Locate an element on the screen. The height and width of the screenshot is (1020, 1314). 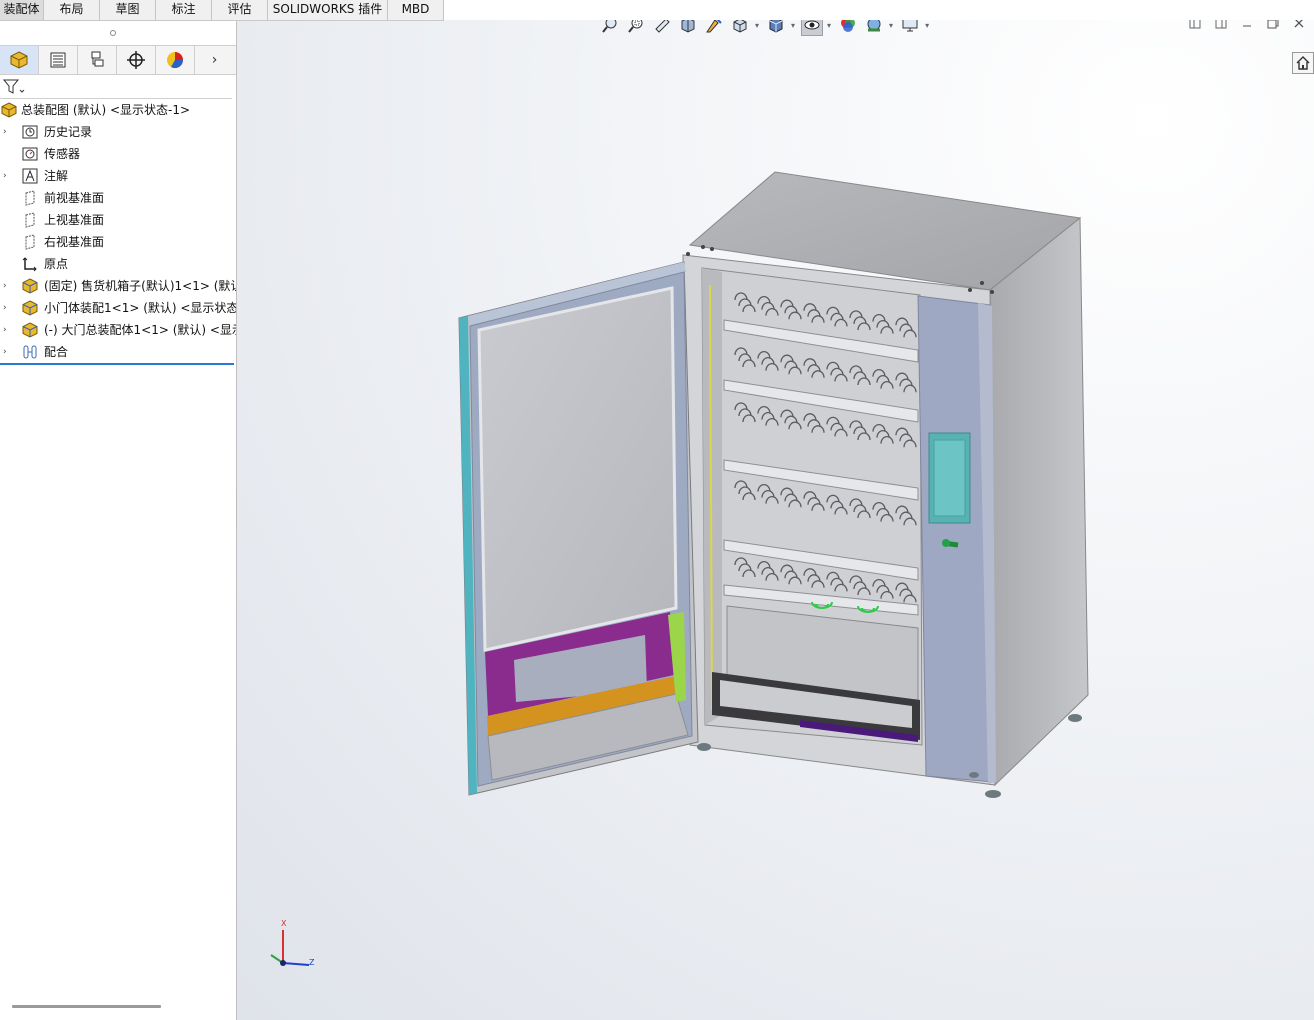
property-list-icon is located at coordinates (58, 60).